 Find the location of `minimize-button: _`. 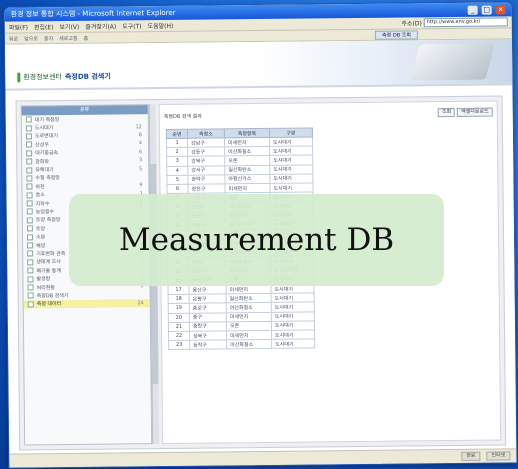

minimize-button: _ is located at coordinates (472, 10).